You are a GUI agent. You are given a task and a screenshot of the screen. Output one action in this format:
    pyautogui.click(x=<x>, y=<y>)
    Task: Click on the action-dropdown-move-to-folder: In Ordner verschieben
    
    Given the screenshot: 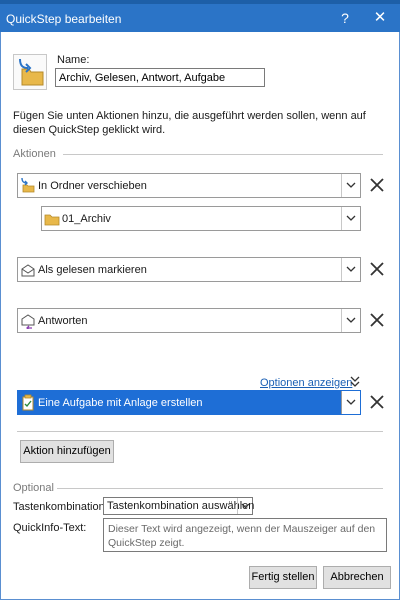 What is the action you would take?
    pyautogui.click(x=189, y=185)
    